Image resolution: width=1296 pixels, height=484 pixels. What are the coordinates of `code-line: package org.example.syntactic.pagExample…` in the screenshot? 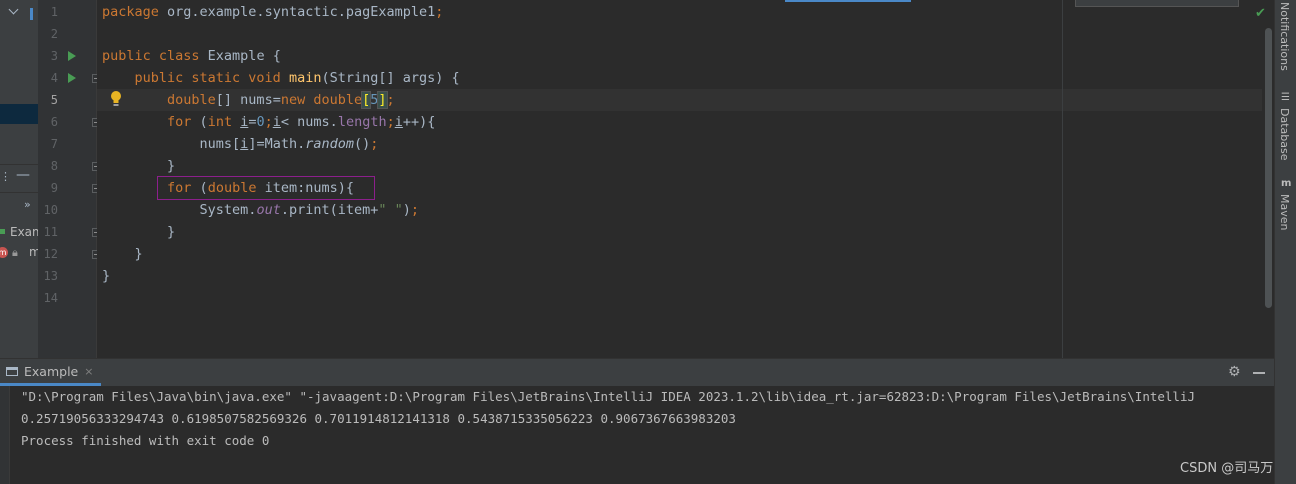 It's located at (272, 12).